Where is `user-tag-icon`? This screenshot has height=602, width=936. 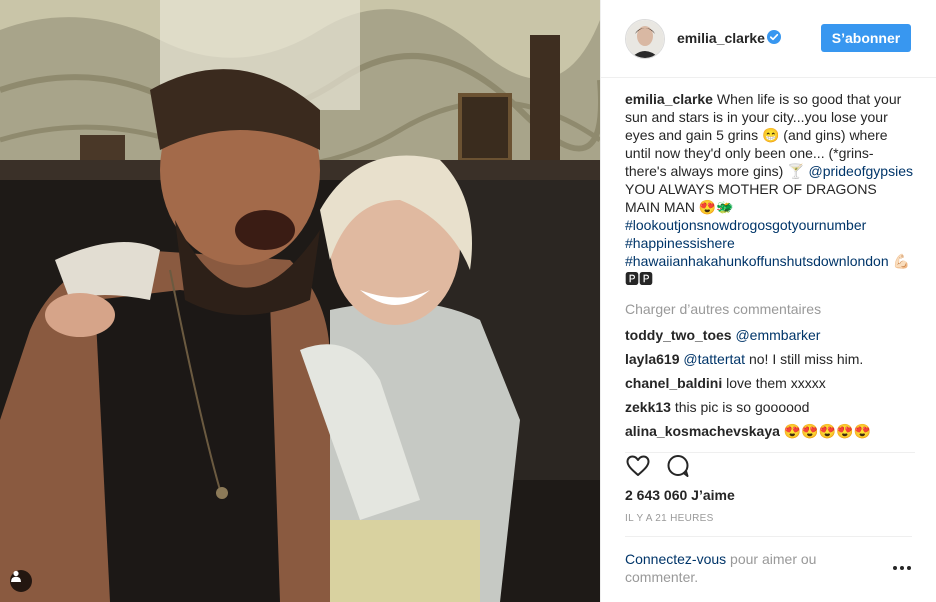 user-tag-icon is located at coordinates (21, 581).